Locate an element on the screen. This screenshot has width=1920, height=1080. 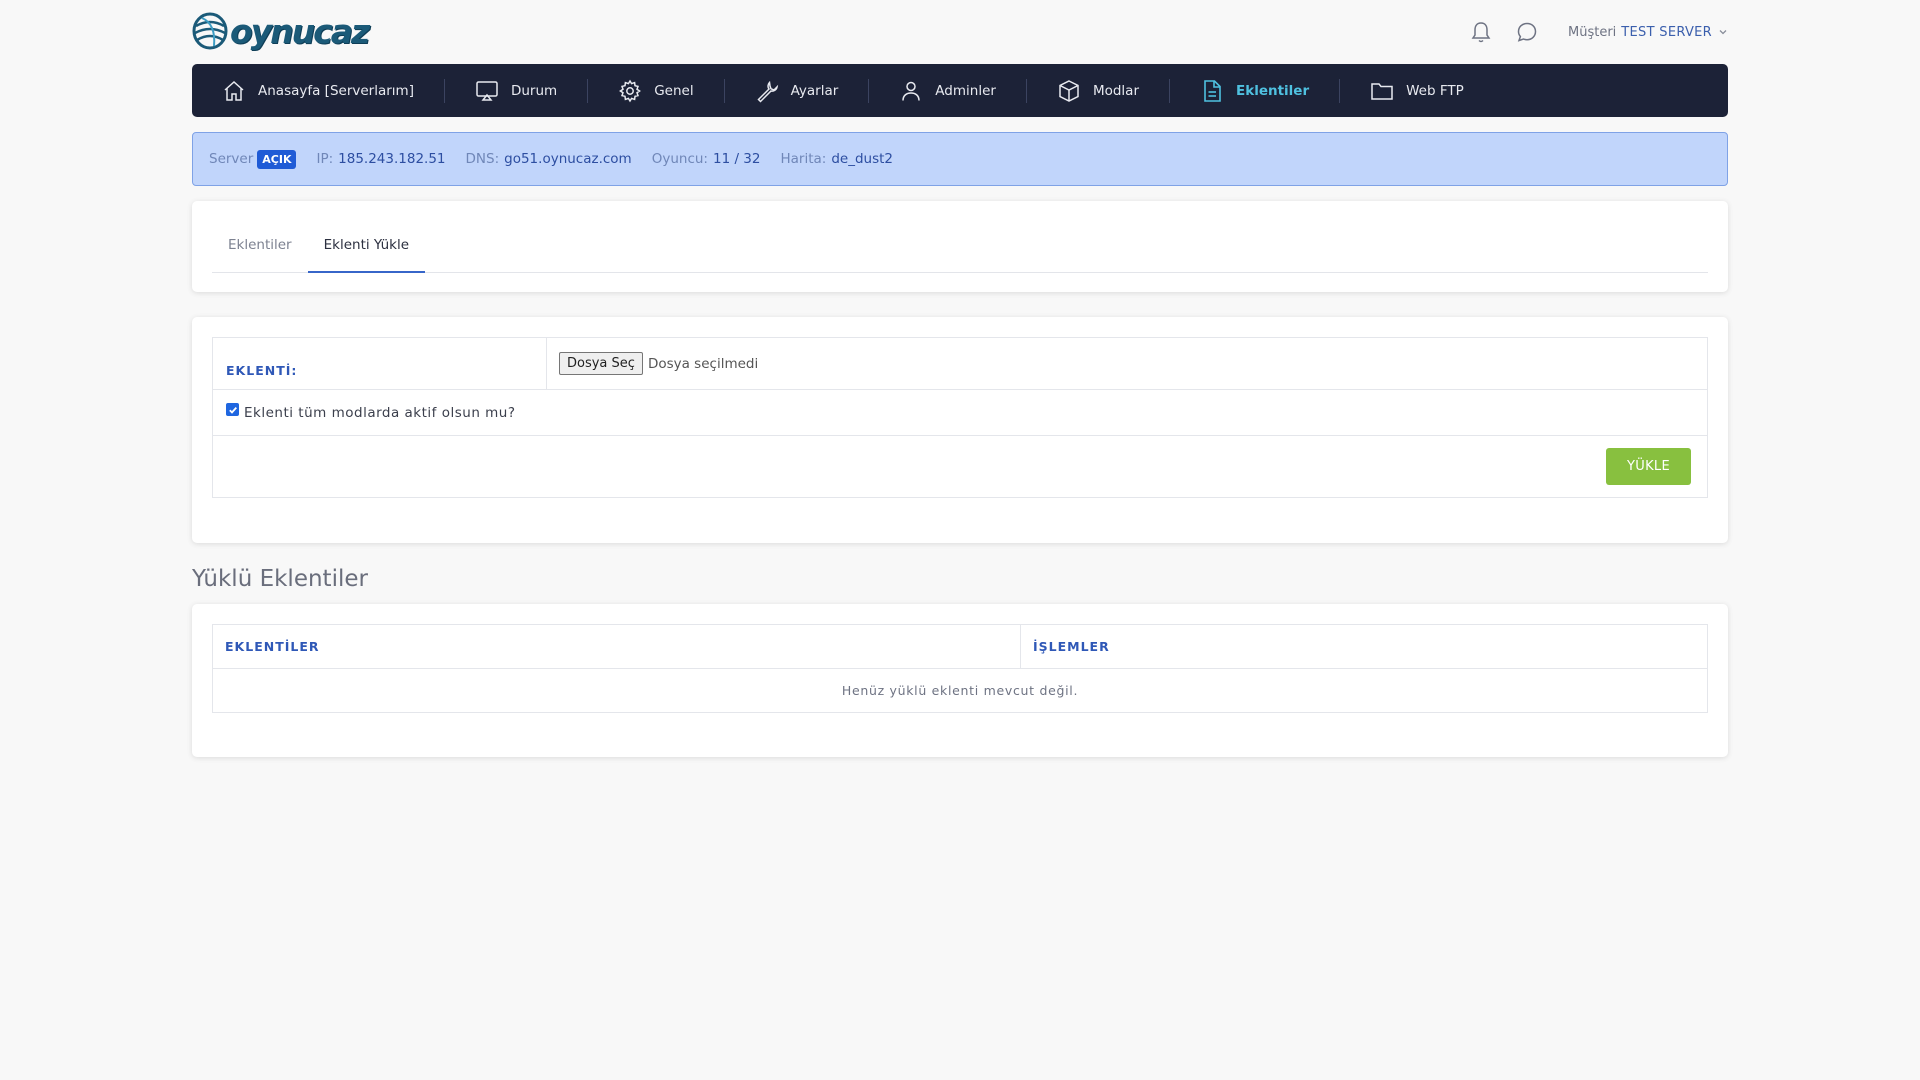
server-dns: DNS: go51.oynucaz.com is located at coordinates (549, 159).